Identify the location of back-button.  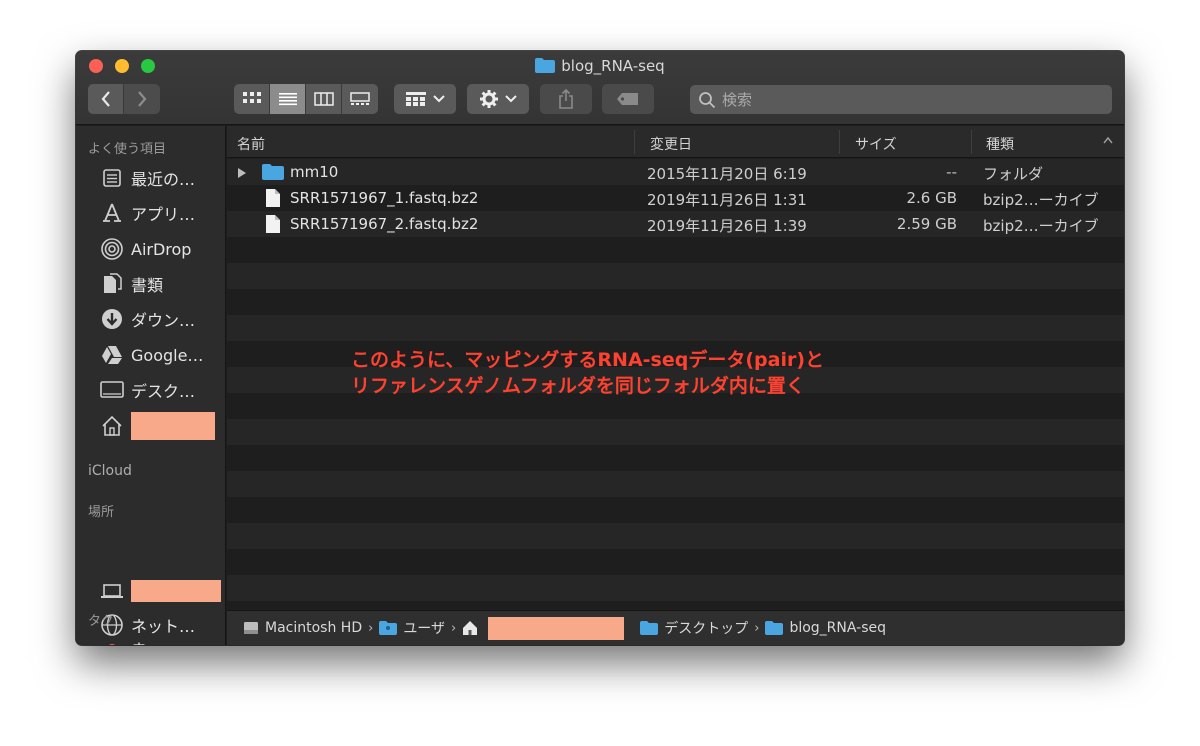
(106, 99).